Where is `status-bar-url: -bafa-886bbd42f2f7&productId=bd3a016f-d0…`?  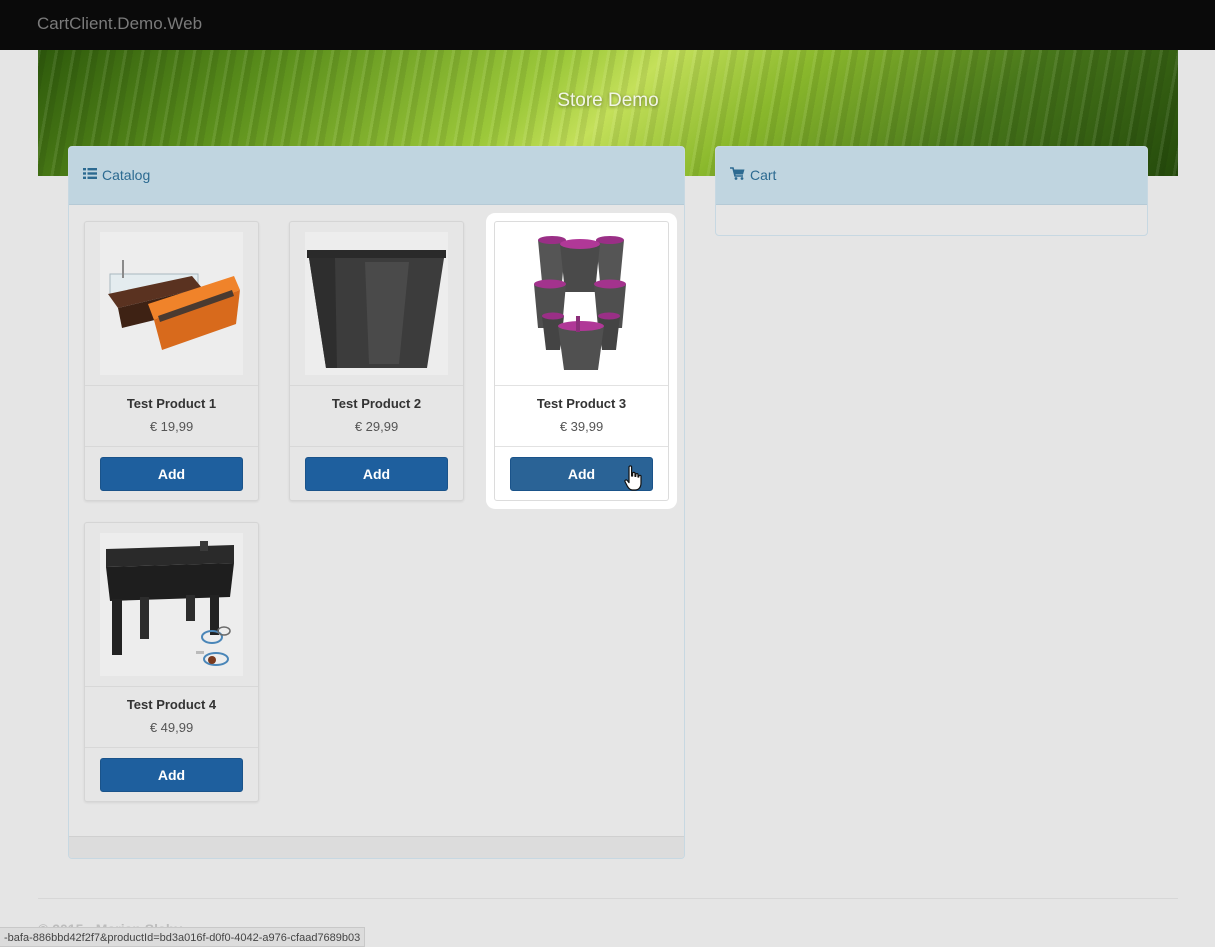
status-bar-url: -bafa-886bbd42f2f7&productId=bd3a016f-d0… is located at coordinates (183, 937).